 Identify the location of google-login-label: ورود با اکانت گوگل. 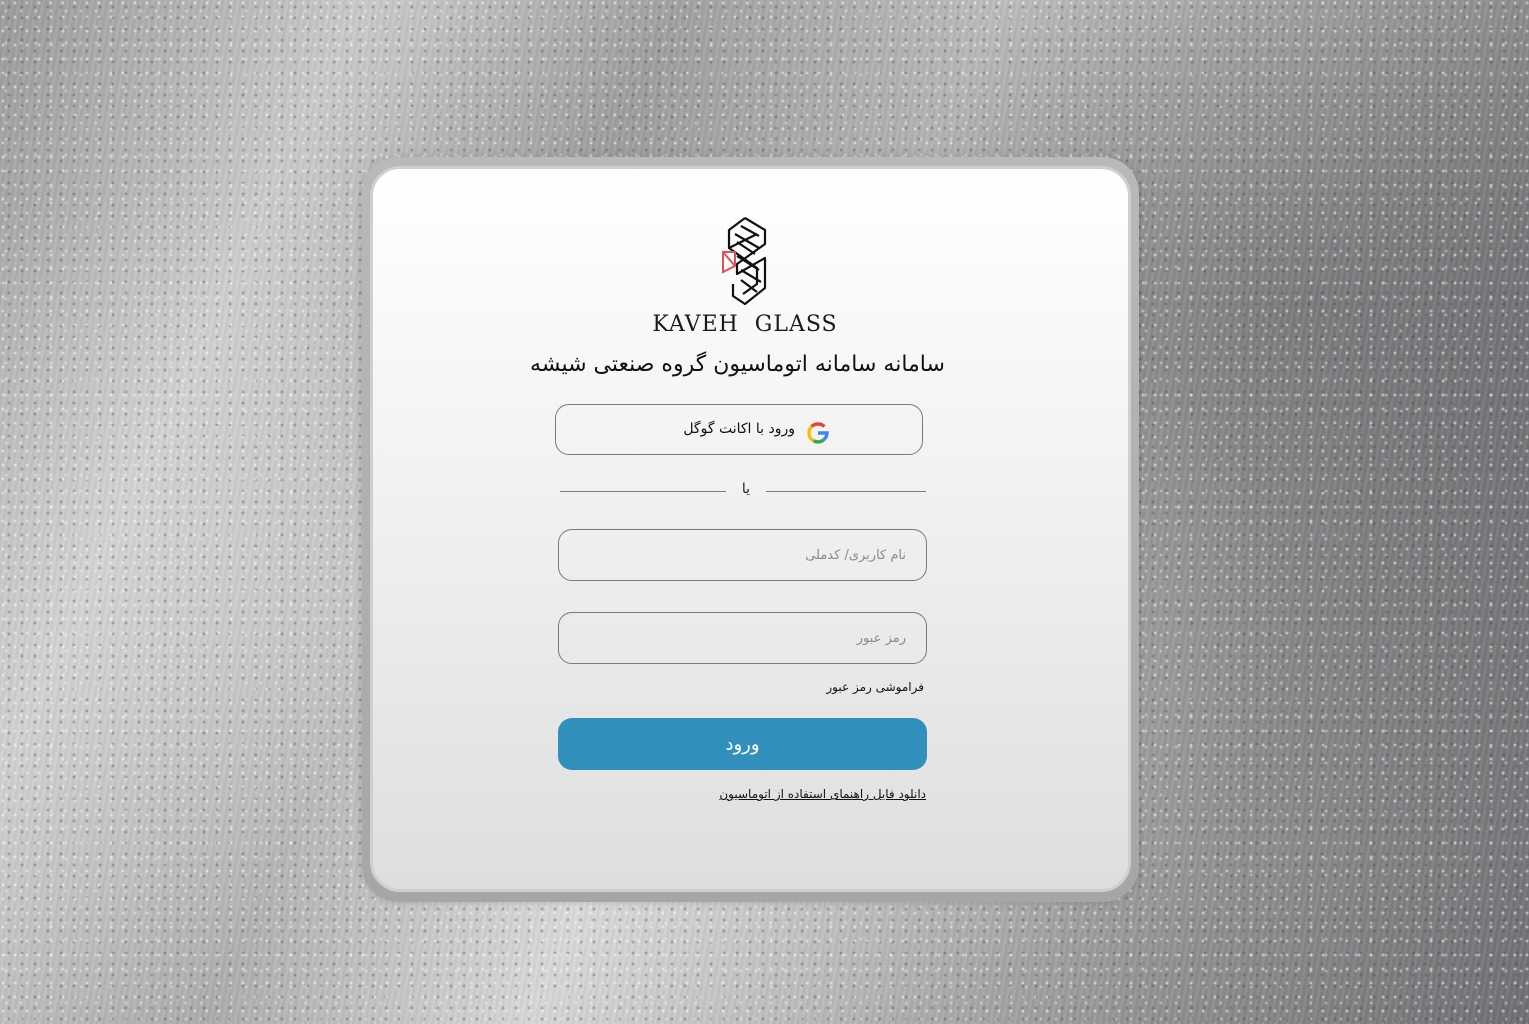
(717, 429).